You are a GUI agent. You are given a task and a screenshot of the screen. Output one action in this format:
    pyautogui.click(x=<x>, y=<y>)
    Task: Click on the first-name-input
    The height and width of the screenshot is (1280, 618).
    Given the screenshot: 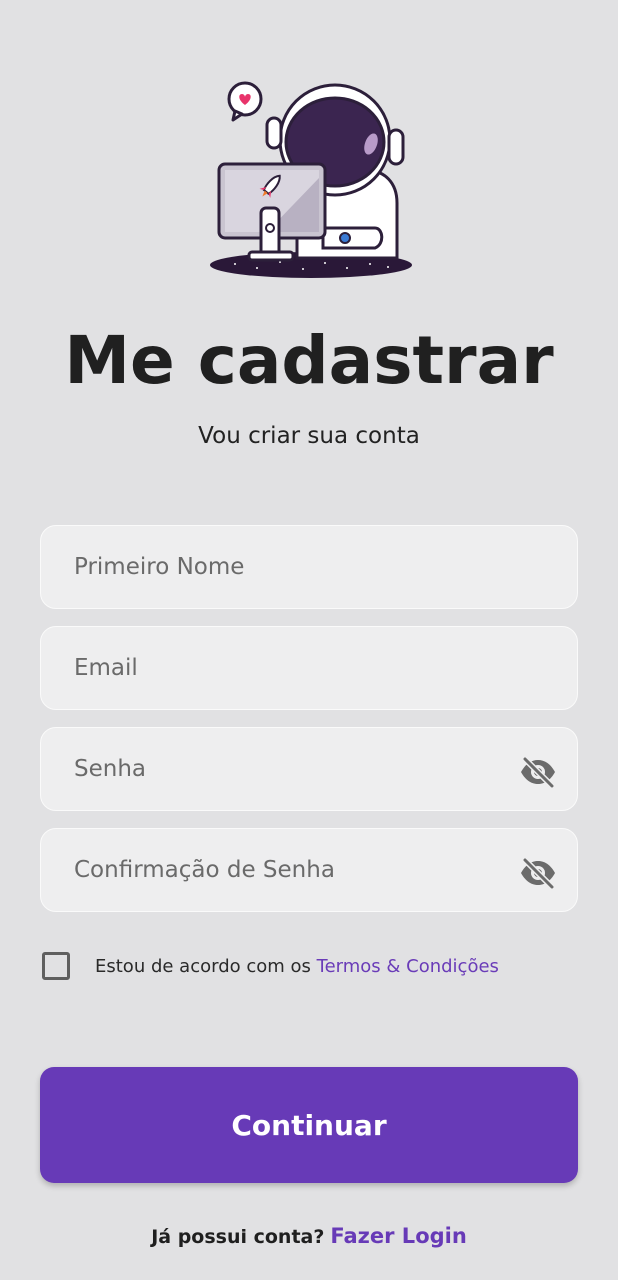 What is the action you would take?
    pyautogui.click(x=309, y=567)
    